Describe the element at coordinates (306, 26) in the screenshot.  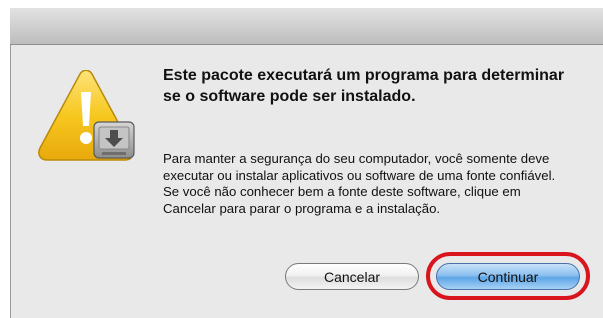
I see `window-titlebar` at that location.